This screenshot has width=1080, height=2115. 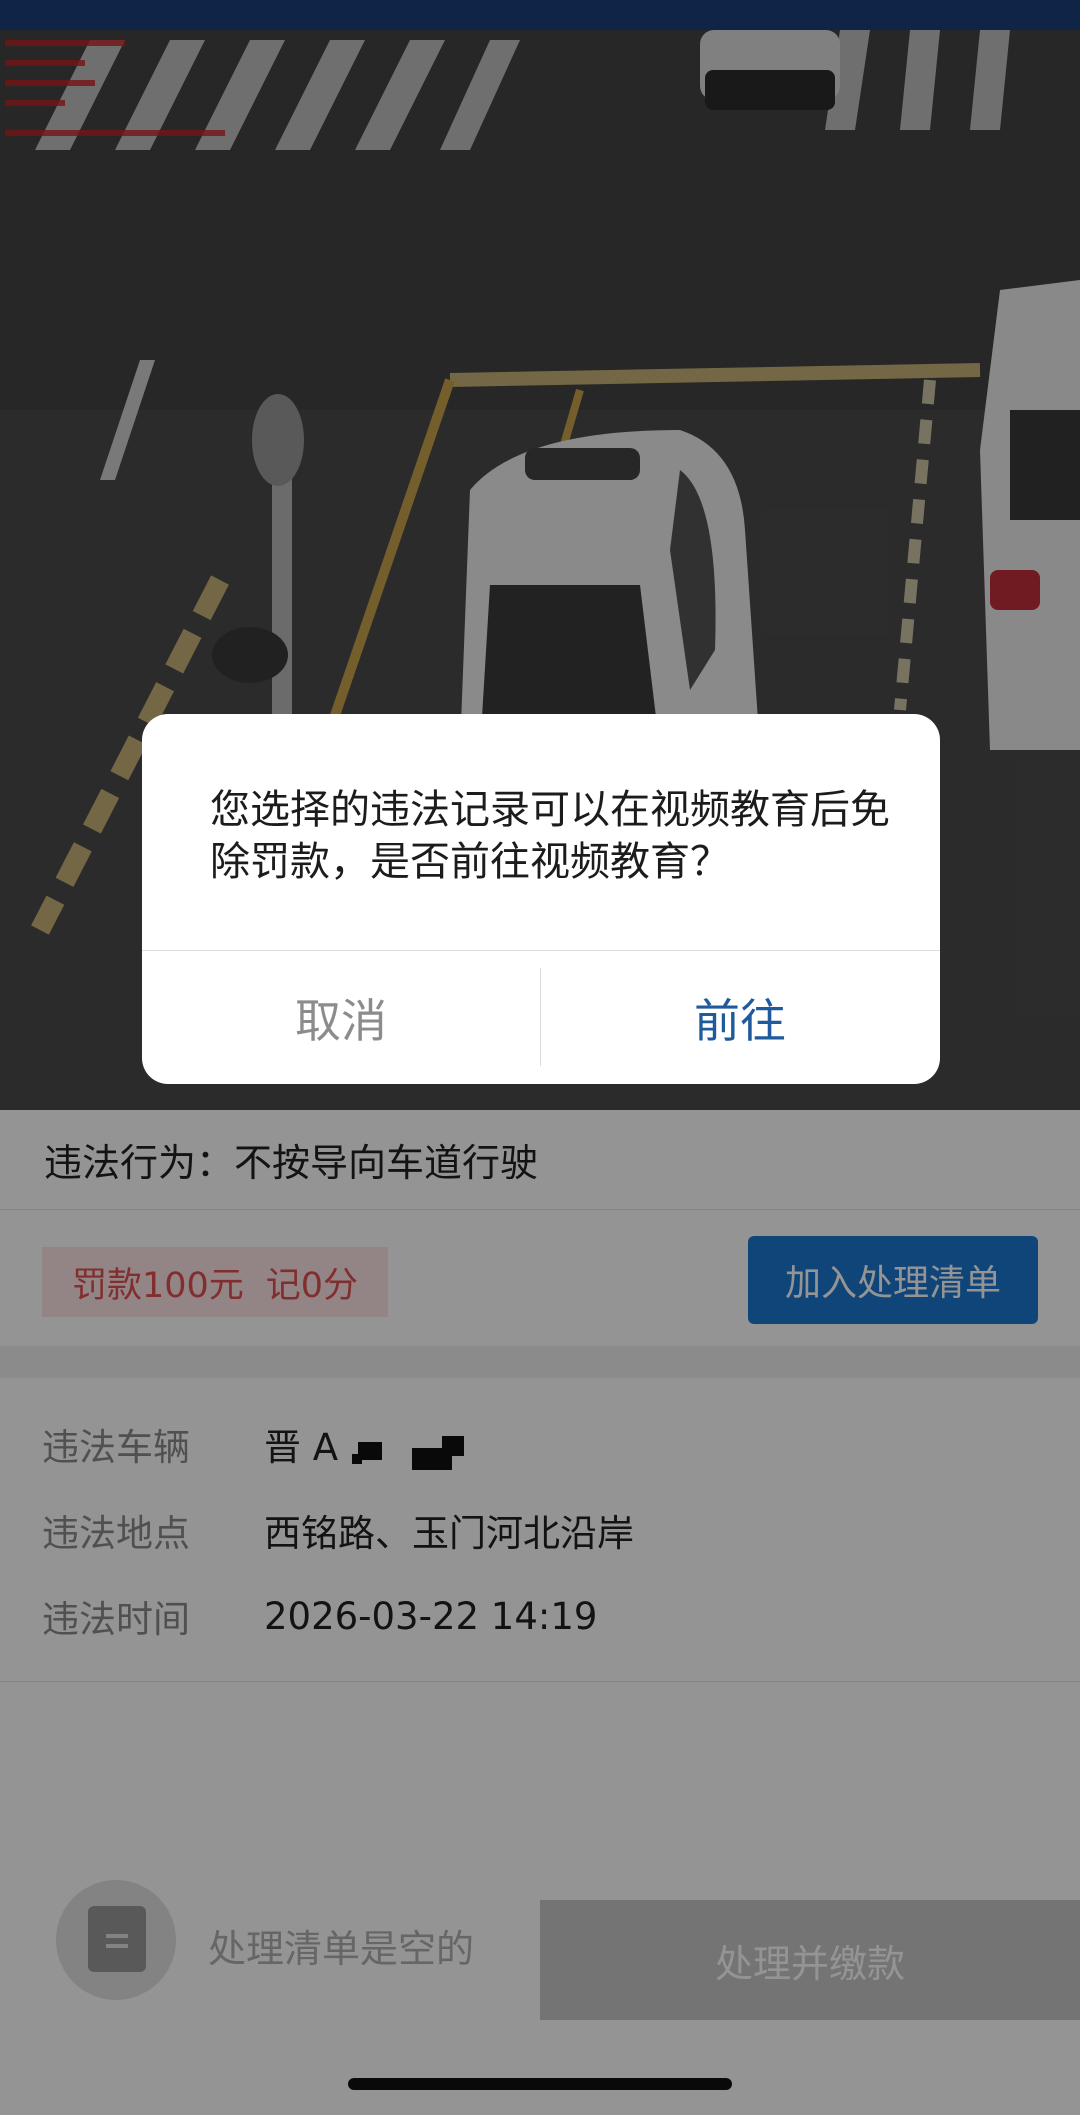 What do you see at coordinates (341, 1017) in the screenshot?
I see `cancel-button: 取消` at bounding box center [341, 1017].